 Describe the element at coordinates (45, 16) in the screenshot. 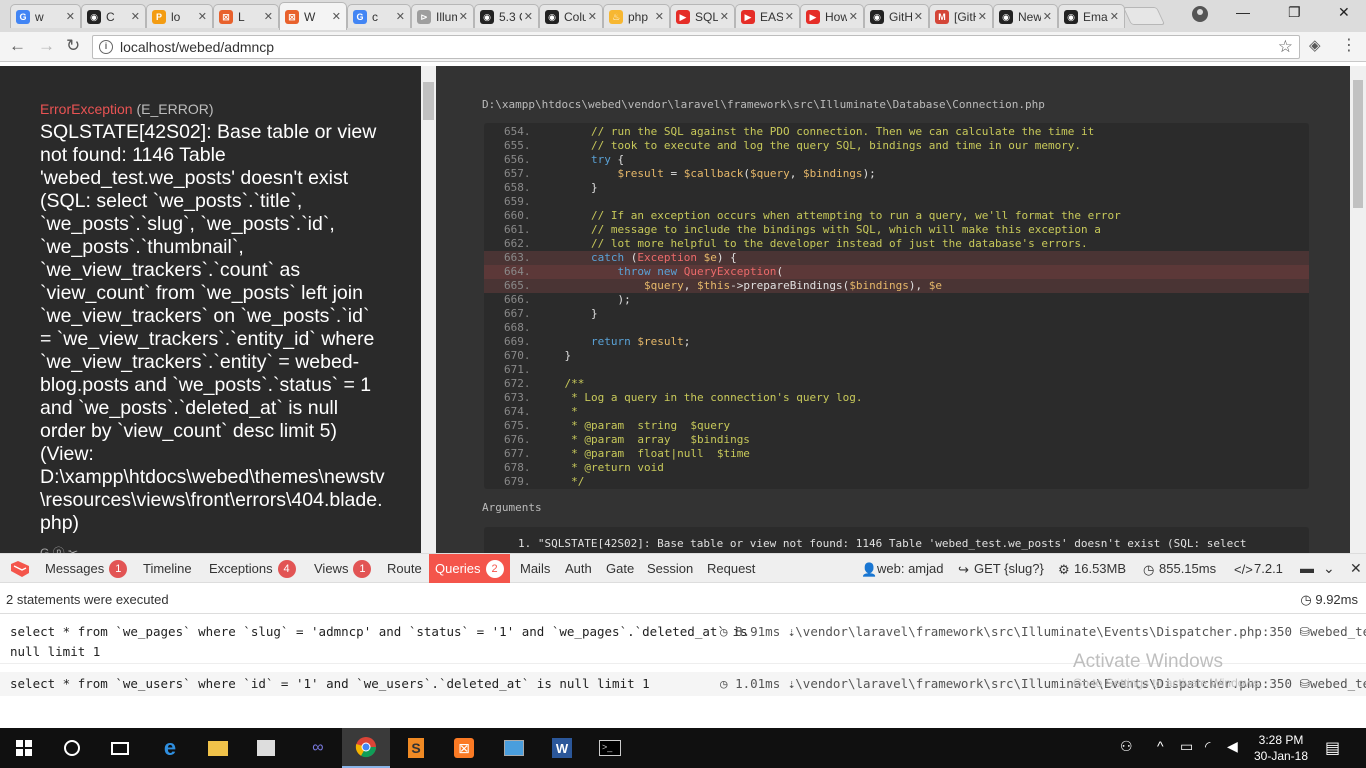

I see `browser-tab: Gw ✕` at that location.